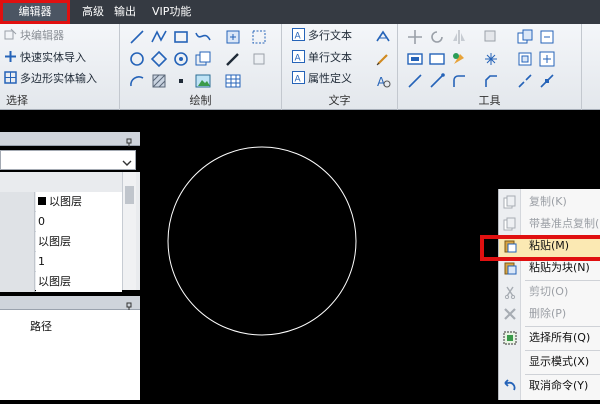  What do you see at coordinates (10, 77) in the screenshot?
I see `polygon-icon` at bounding box center [10, 77].